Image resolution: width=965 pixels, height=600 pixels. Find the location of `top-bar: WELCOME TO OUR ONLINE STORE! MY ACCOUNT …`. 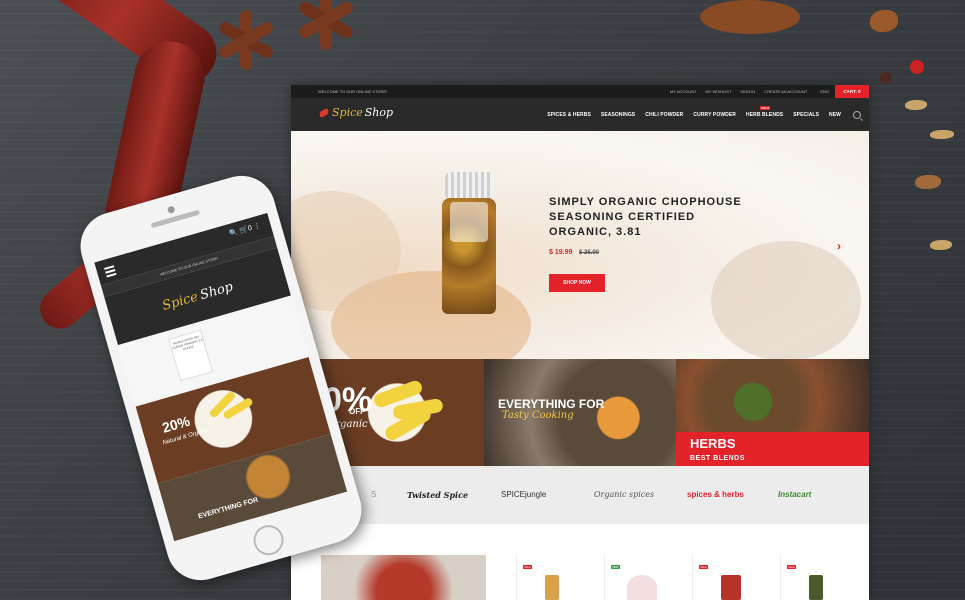

top-bar: WELCOME TO OUR ONLINE STORE! MY ACCOUNT … is located at coordinates (580, 91).